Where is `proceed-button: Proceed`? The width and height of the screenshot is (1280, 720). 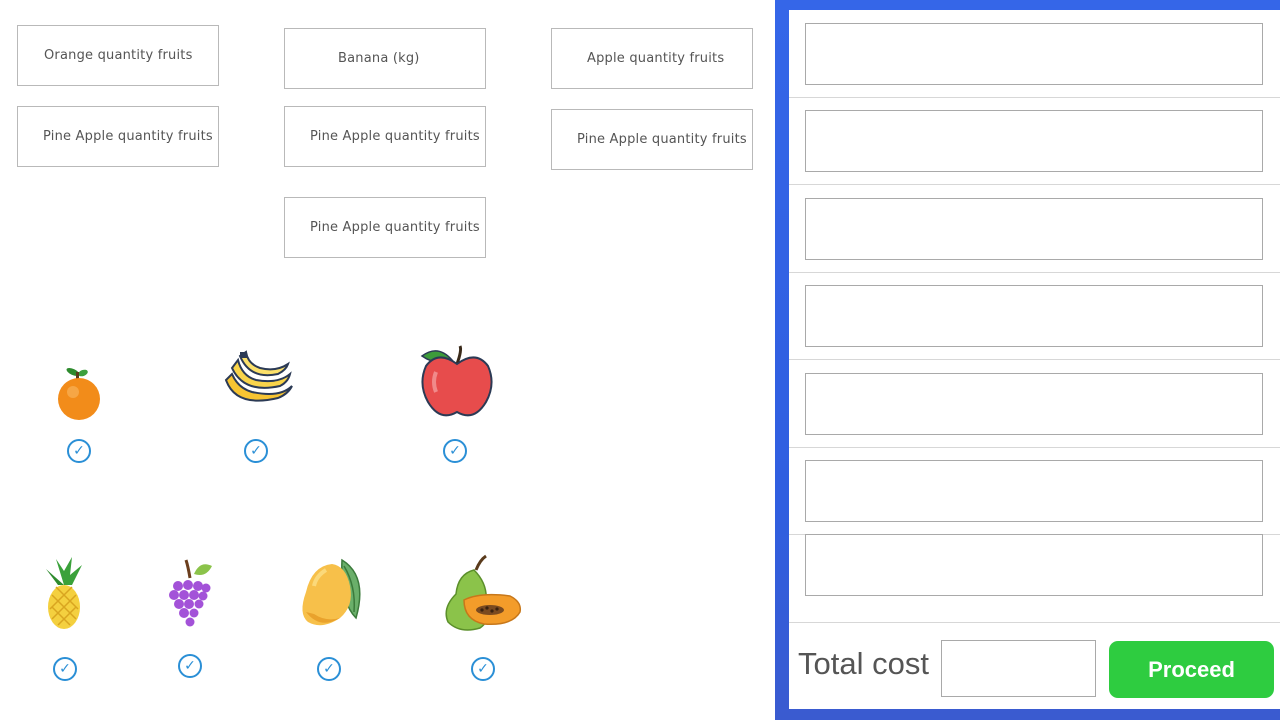 proceed-button: Proceed is located at coordinates (1191, 669).